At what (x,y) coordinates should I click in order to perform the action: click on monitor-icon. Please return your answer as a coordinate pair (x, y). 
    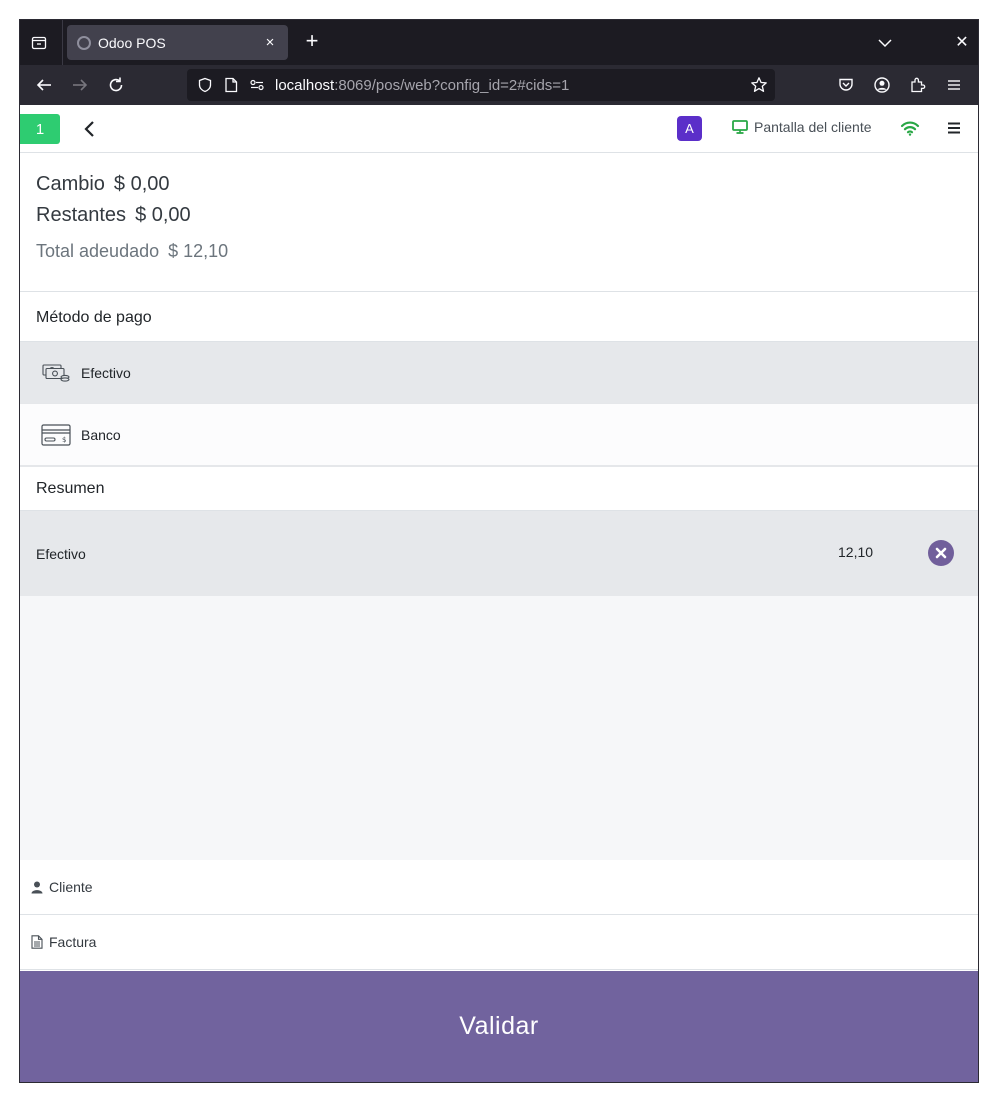
    Looking at the image, I should click on (740, 127).